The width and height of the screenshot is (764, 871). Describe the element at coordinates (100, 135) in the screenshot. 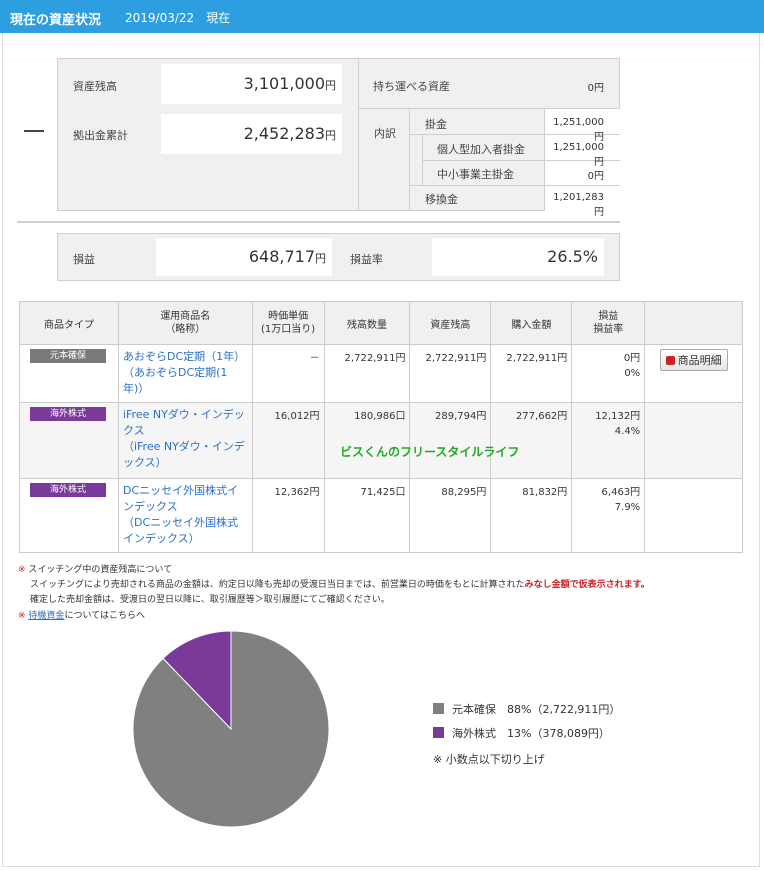

I see `contribution-total-label: 拠出金累計` at that location.